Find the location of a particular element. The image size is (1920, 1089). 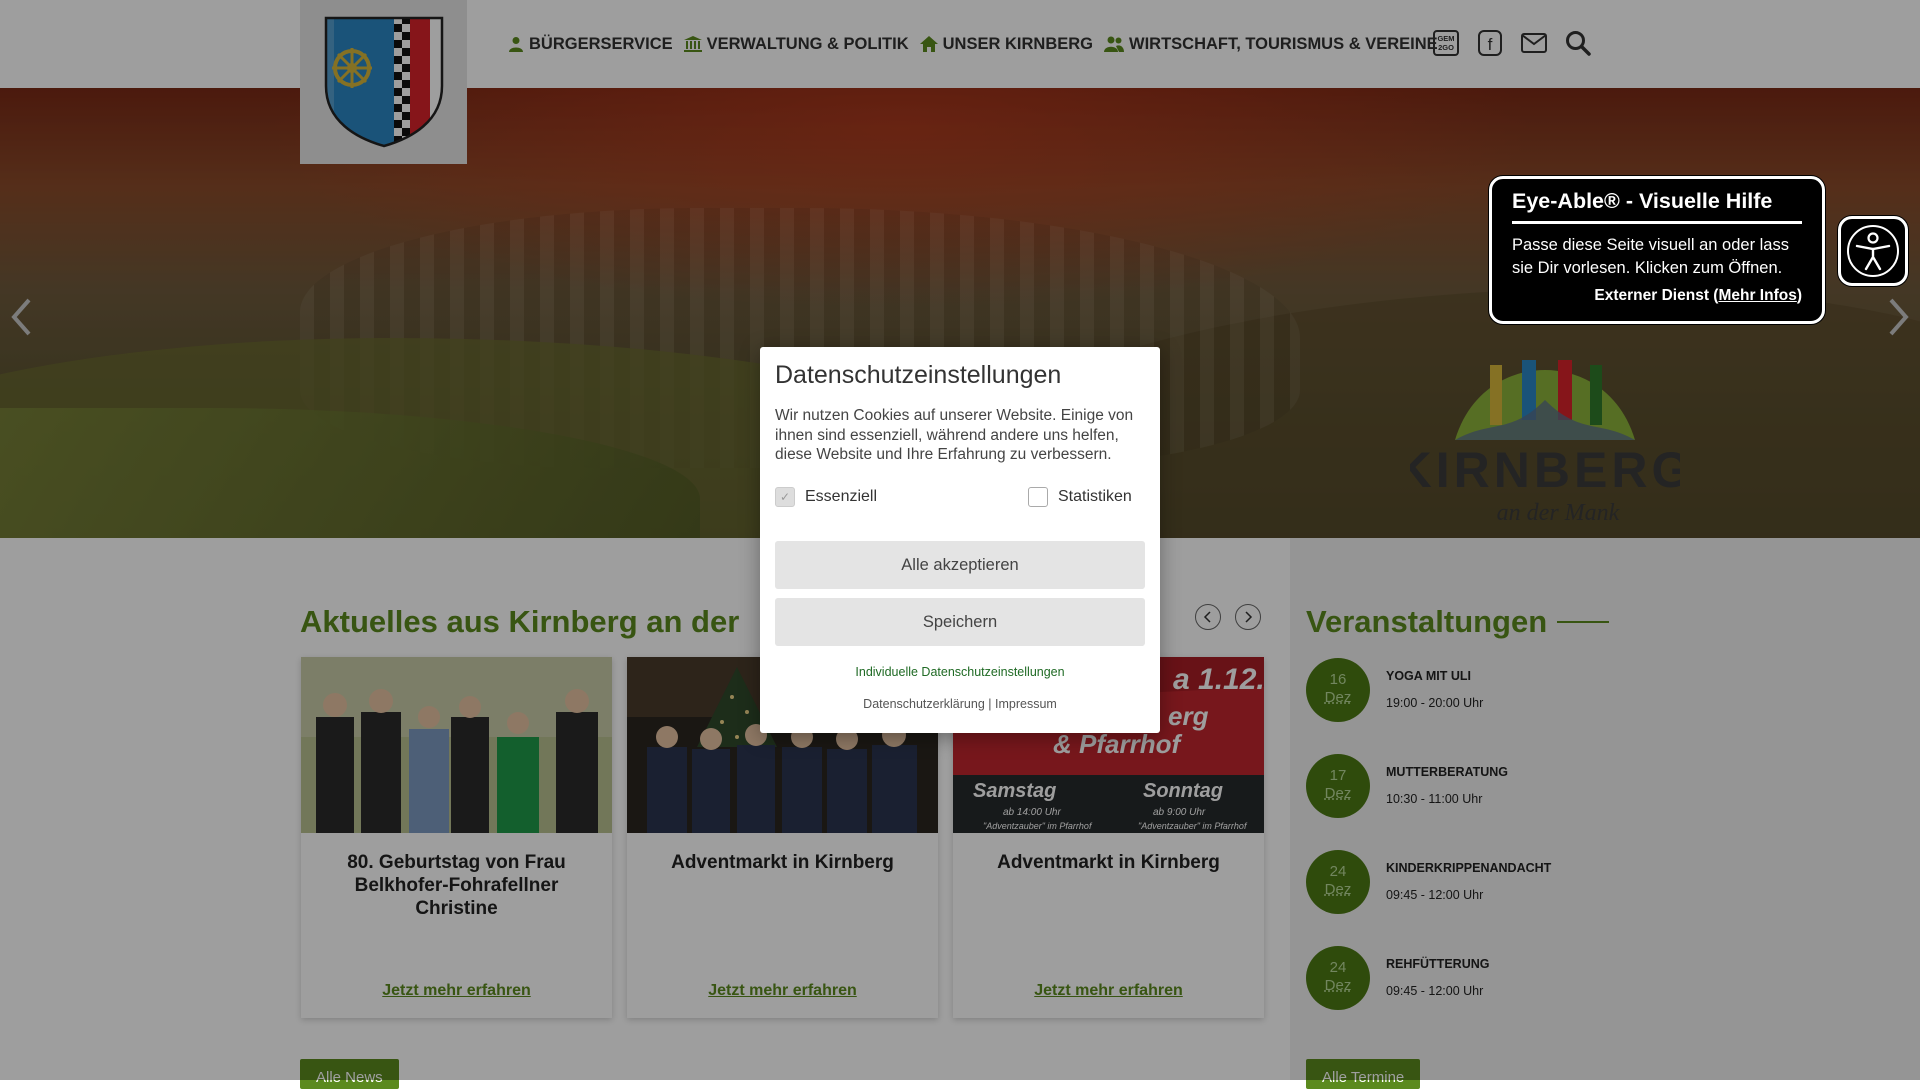

essential-checkbox: ✓ is located at coordinates (785, 496).